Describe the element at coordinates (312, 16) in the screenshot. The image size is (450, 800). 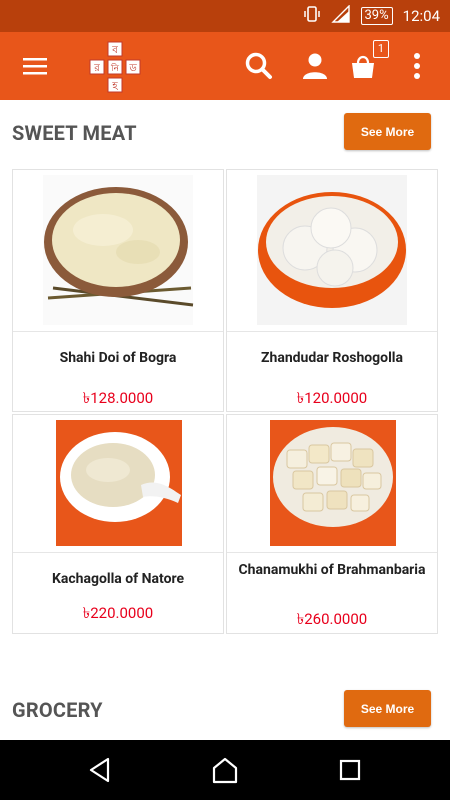
I see `vibrate-icon` at that location.